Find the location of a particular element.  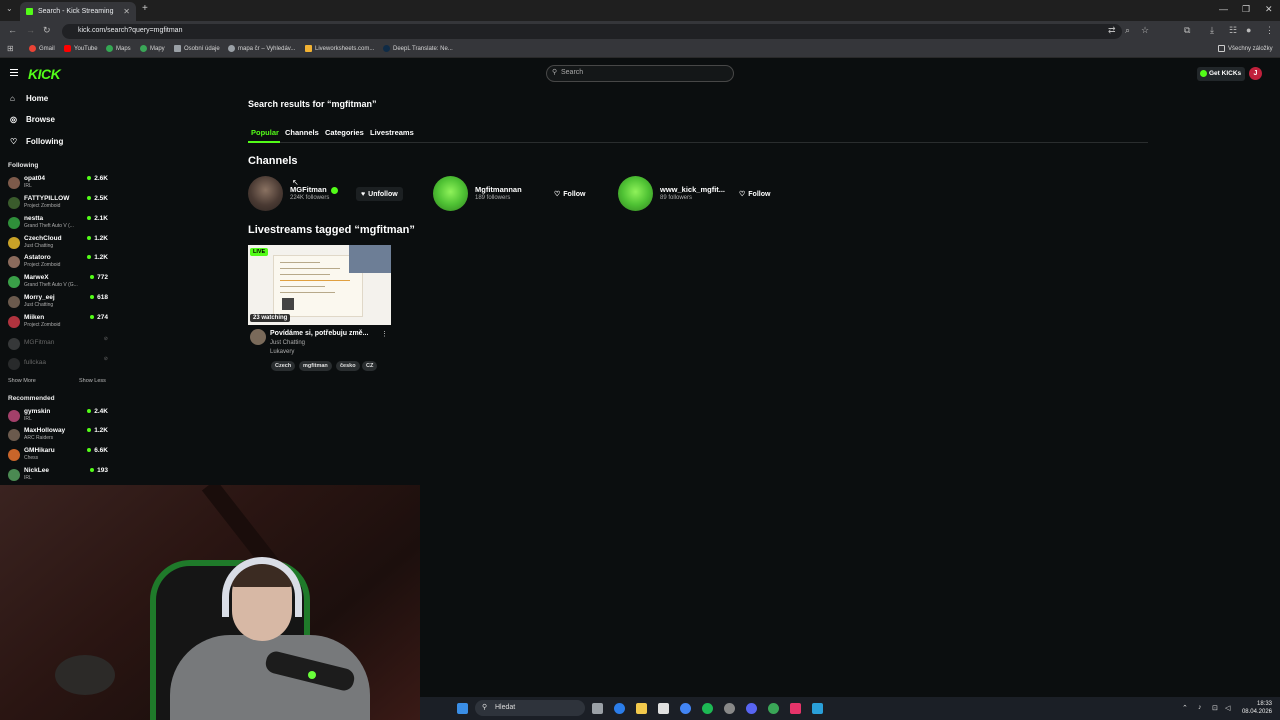

sidebar-channel: gymskin IRL 2.4K is located at coordinates (58, 417).